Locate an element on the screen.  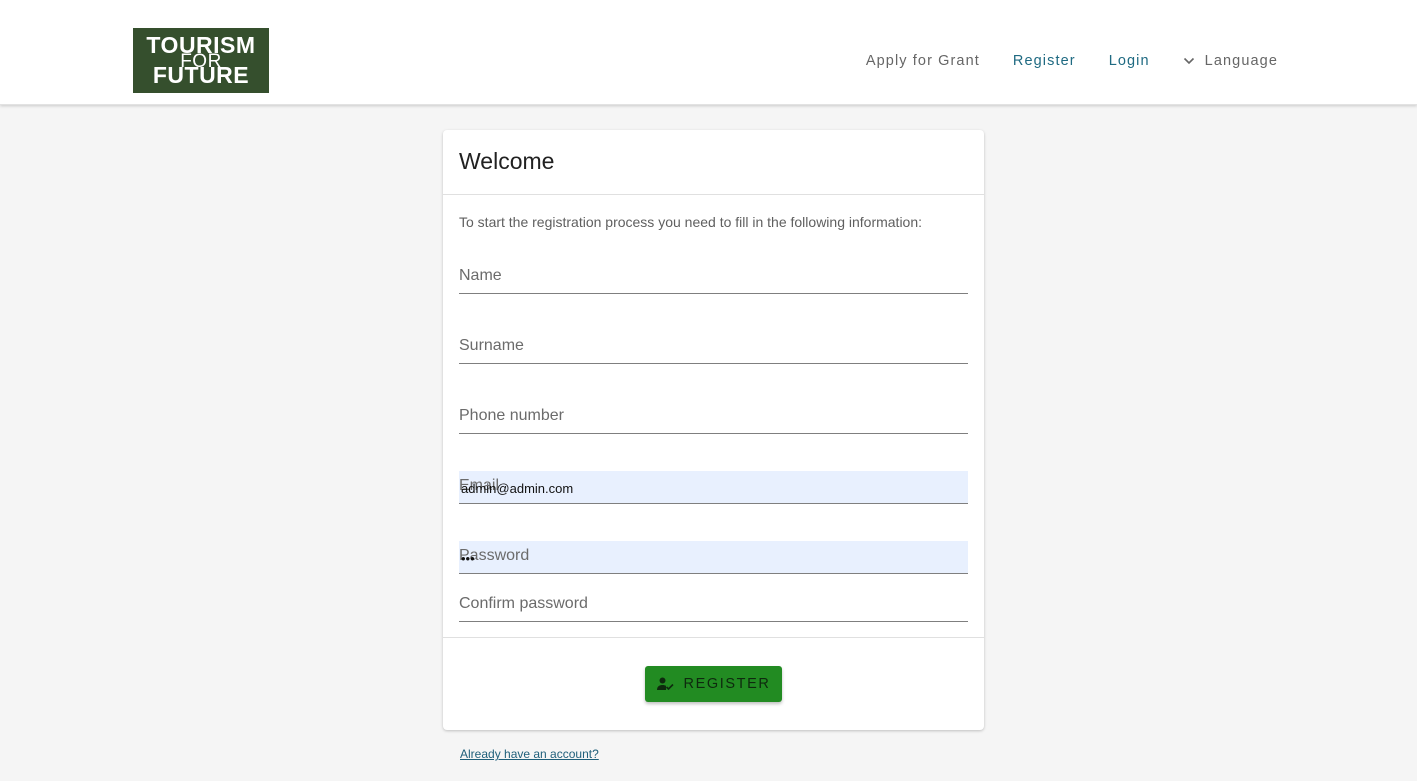
email-input is located at coordinates (713, 487).